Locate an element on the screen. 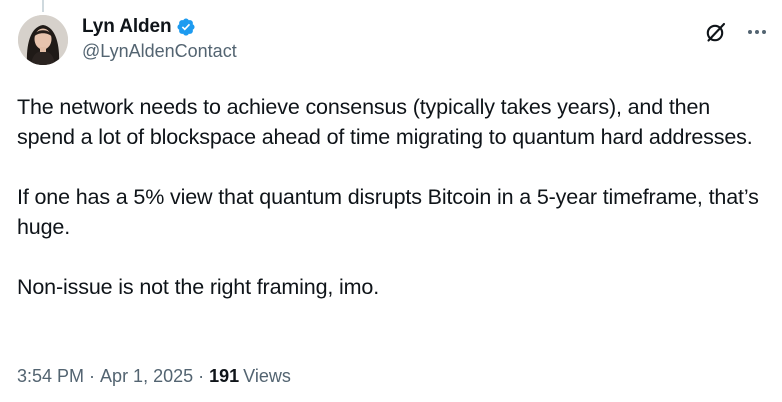 This screenshot has height=402, width=782. post-time: 3:54 PM is located at coordinates (50, 376).